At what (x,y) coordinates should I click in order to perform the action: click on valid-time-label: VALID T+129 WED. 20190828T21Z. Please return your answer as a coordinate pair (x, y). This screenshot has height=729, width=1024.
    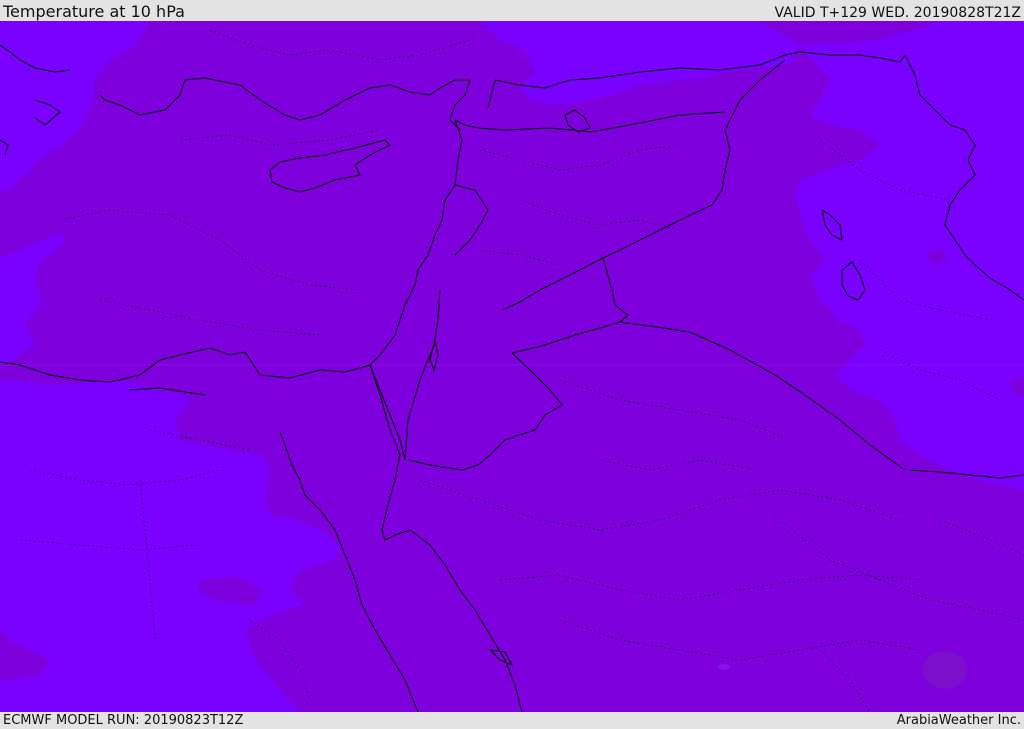
    Looking at the image, I should click on (897, 13).